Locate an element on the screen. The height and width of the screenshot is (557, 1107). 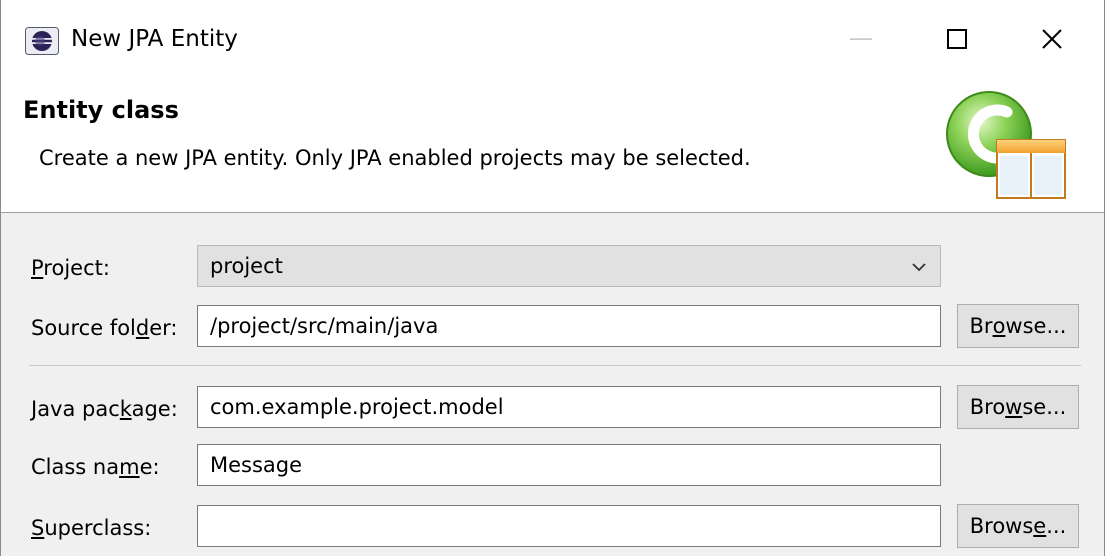
jpa-entity-wizard-graphic is located at coordinates (1006, 145).